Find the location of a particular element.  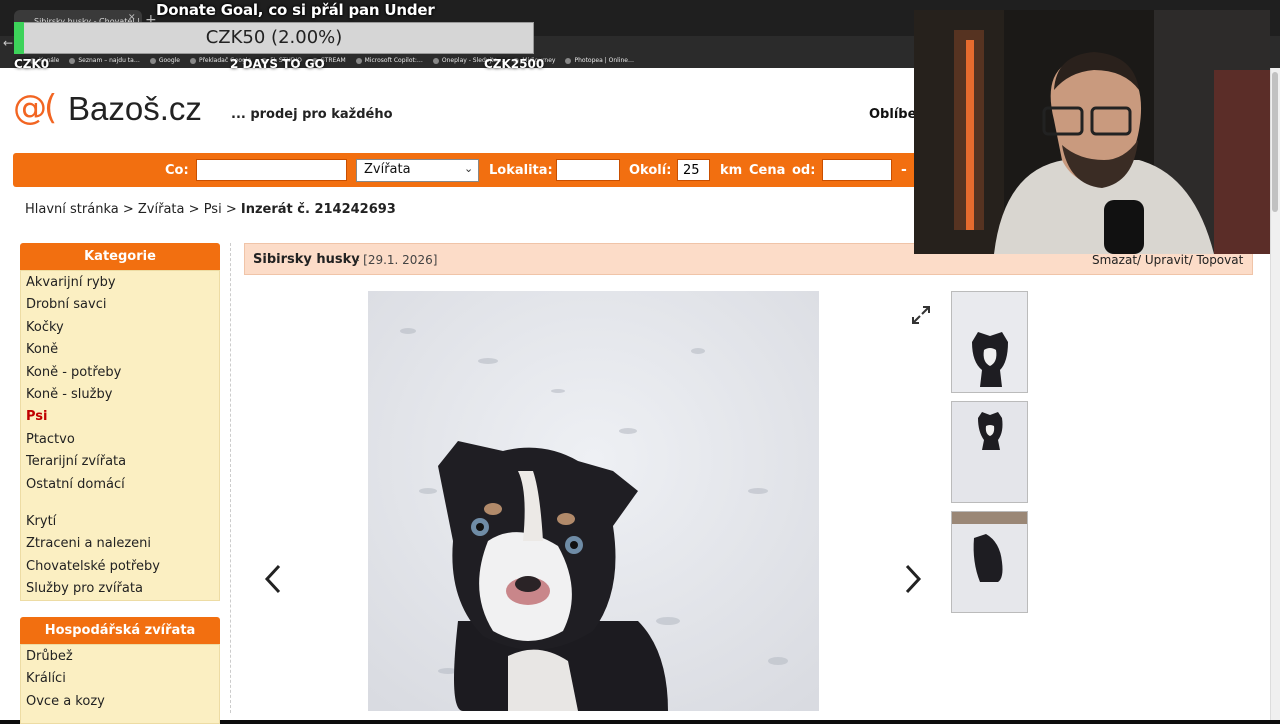

sidebar-divider is located at coordinates (230, 478).